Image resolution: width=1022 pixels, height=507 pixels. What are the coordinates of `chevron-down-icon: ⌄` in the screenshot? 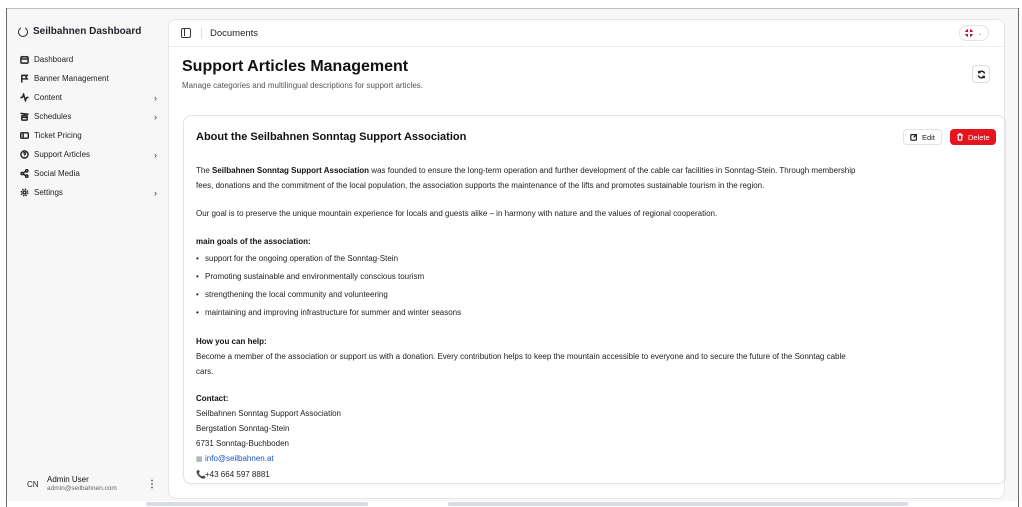 It's located at (980, 33).